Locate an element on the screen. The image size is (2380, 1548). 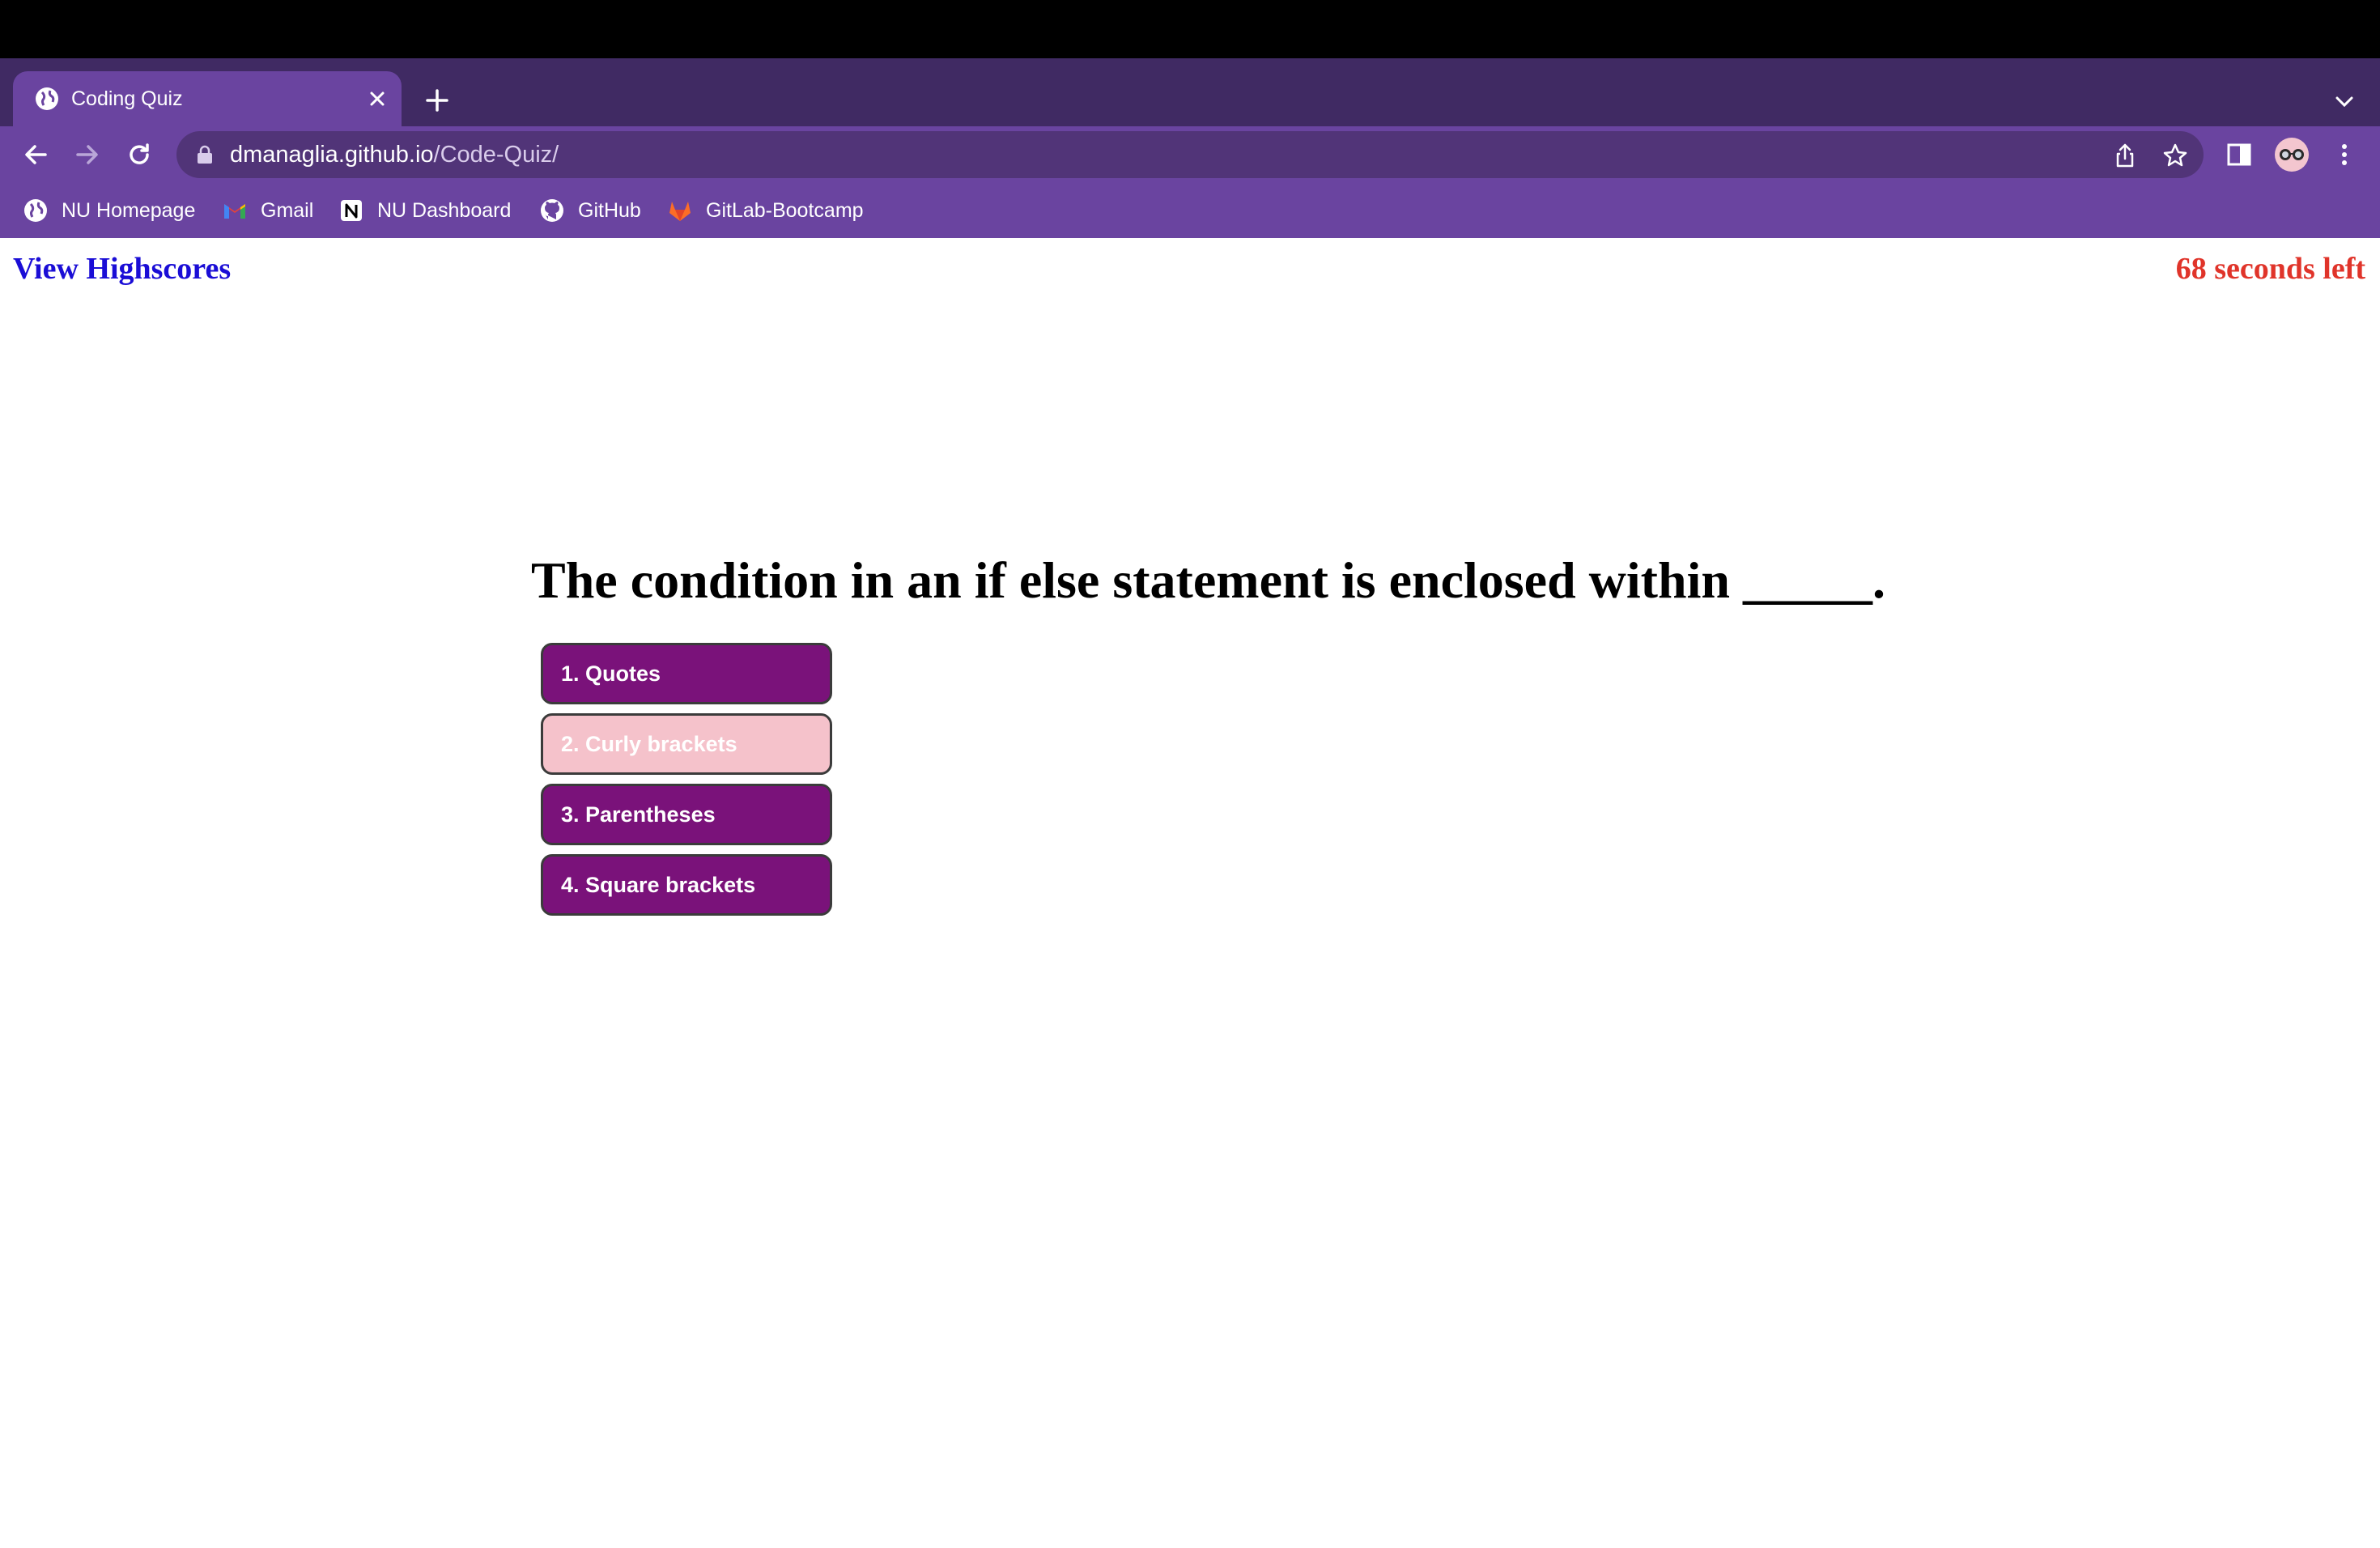
tab-title: Coding Quiz is located at coordinates (127, 99).